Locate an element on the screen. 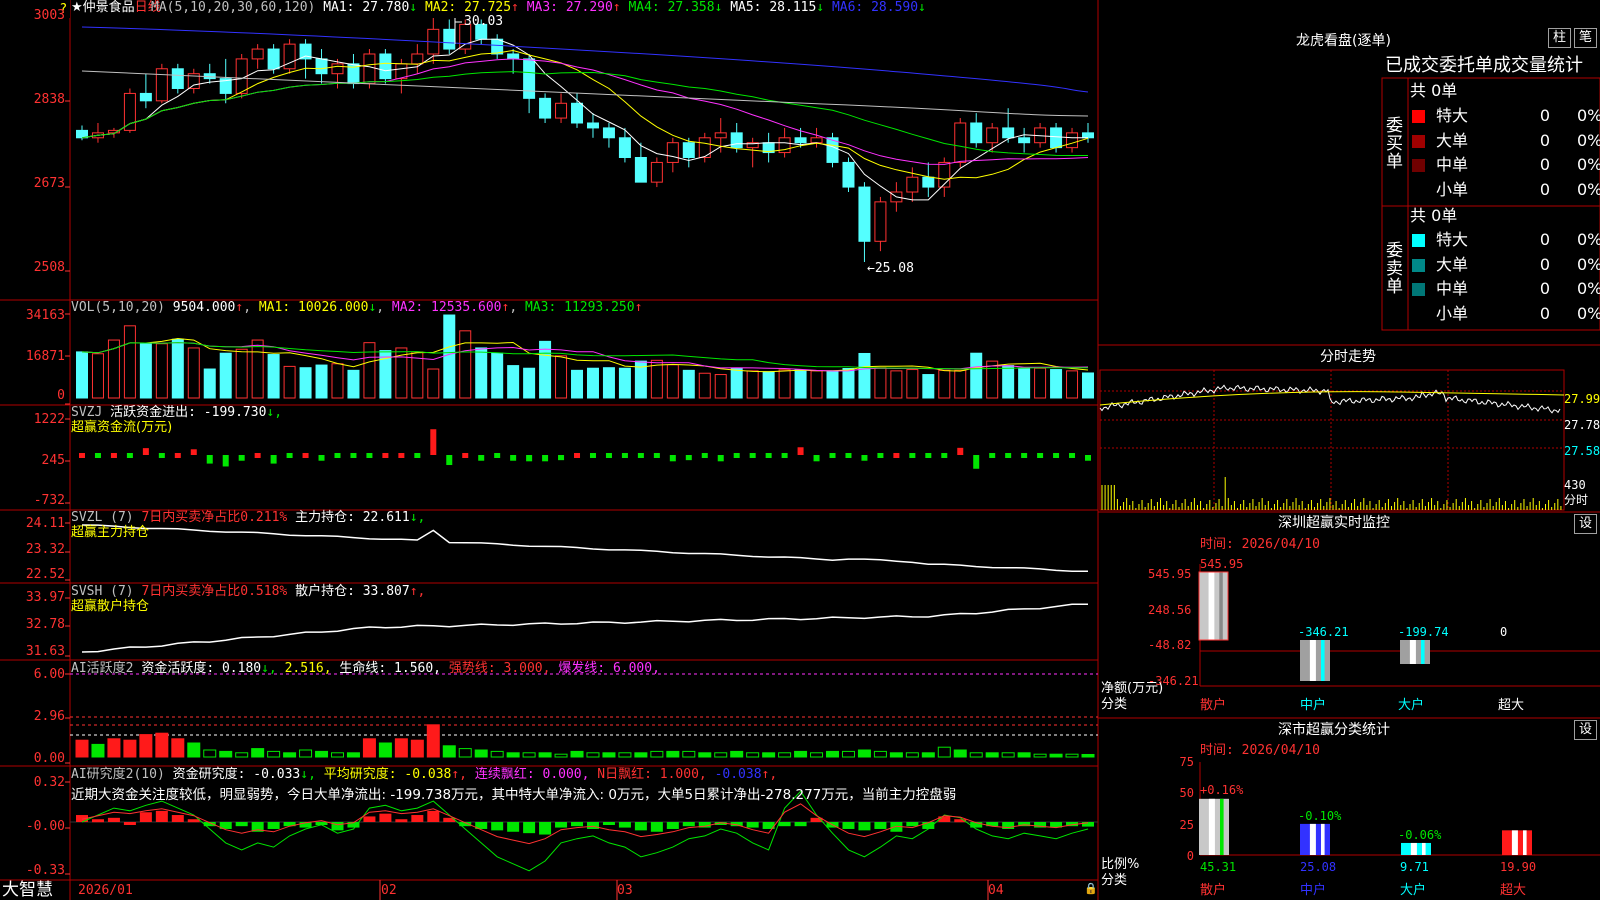 The image size is (1600, 900). svzl-legend: SVZL (7) 7日内买卖净占比0.211% 主力持仓: 22.611↓, is located at coordinates (248, 517).